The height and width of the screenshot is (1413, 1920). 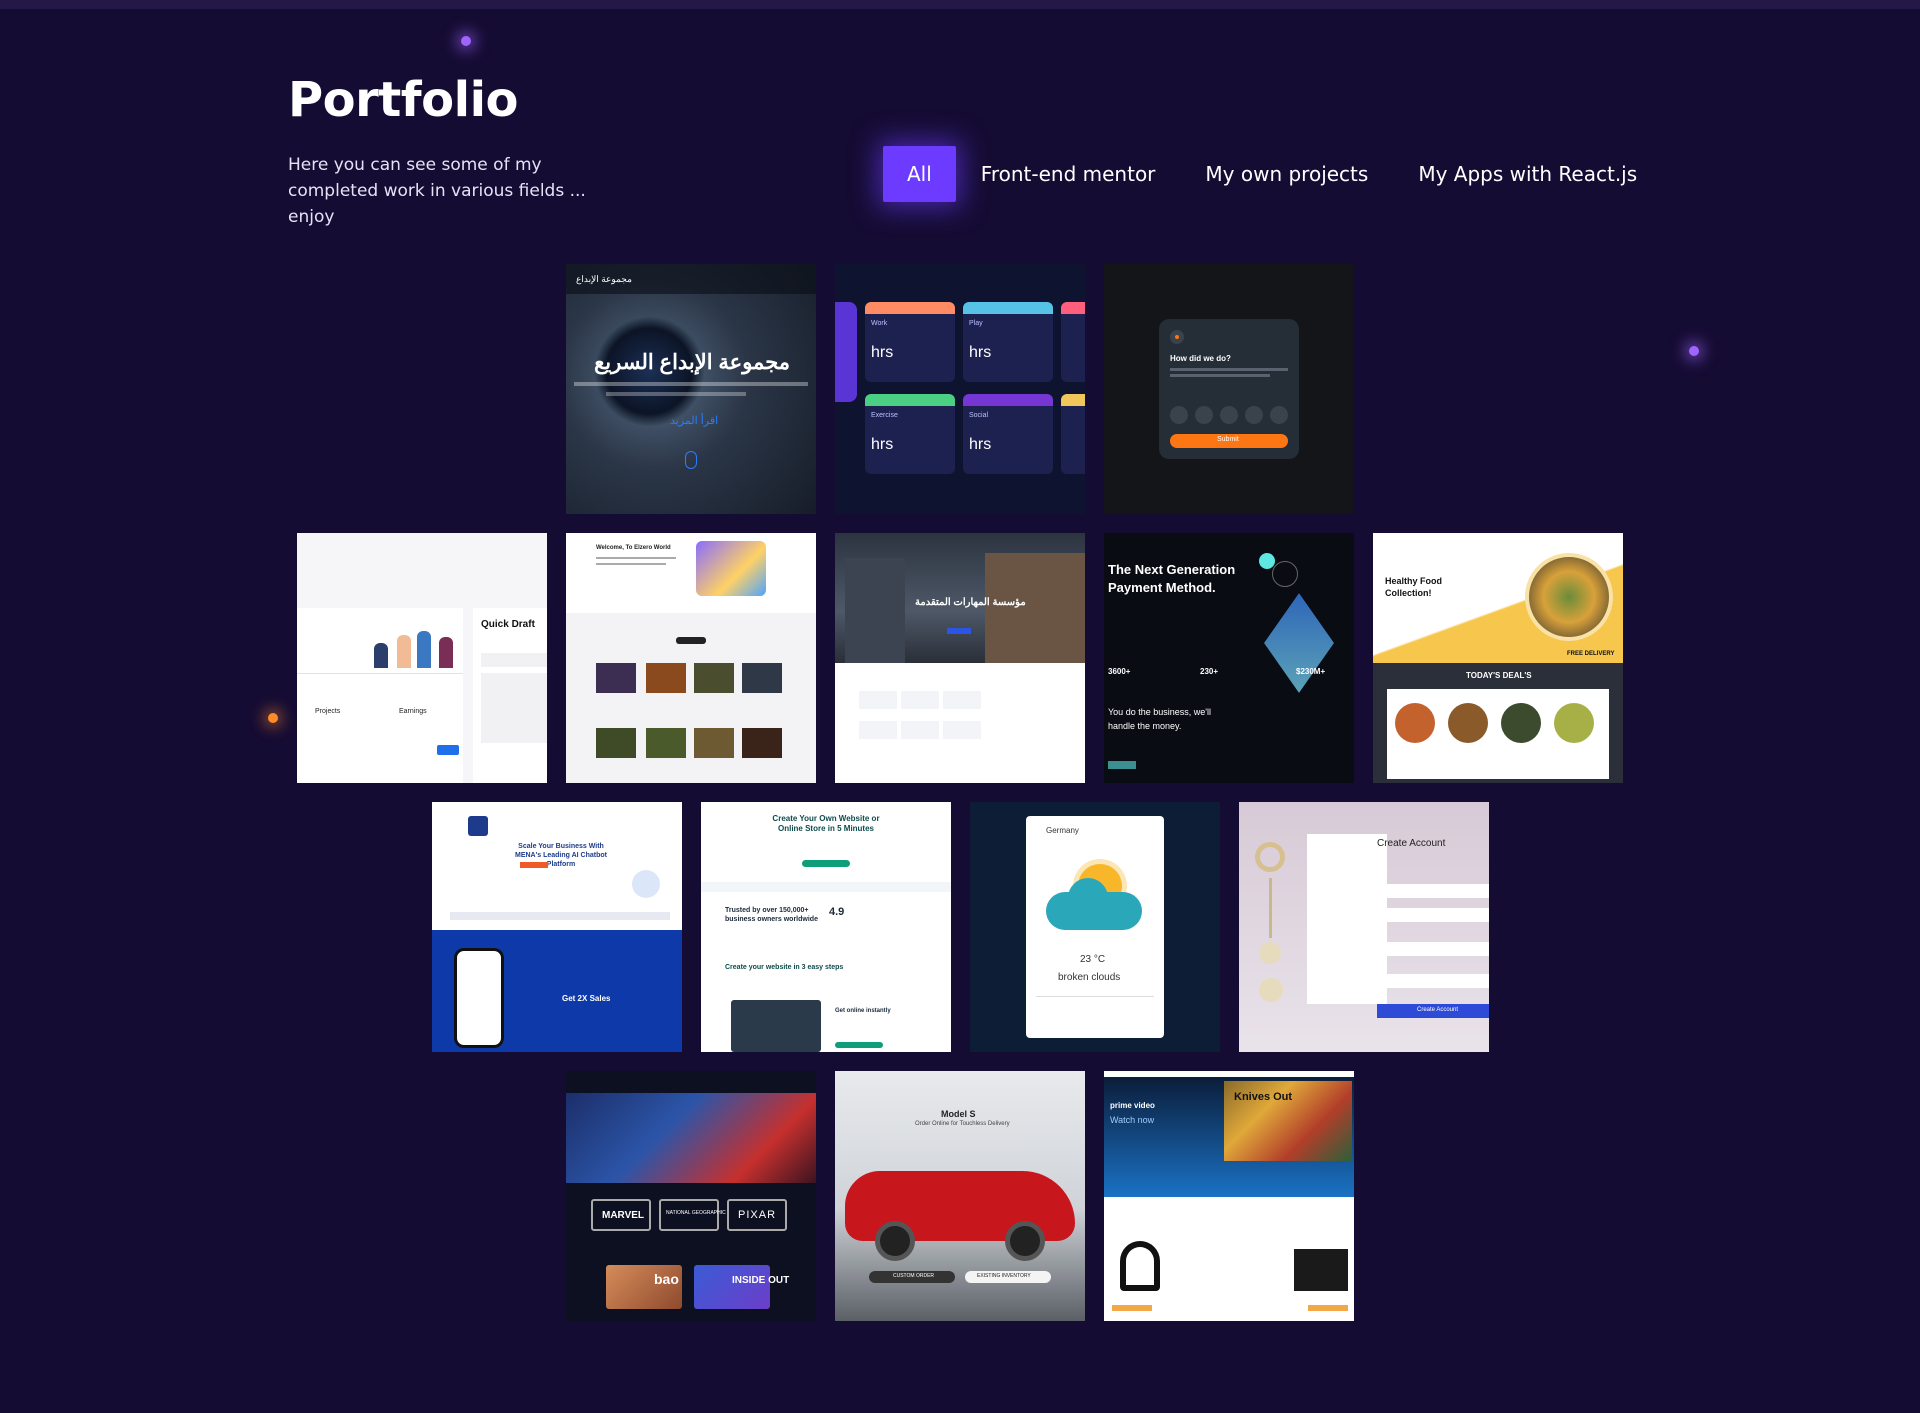 What do you see at coordinates (403, 100) in the screenshot?
I see `page-title: Portfolio` at bounding box center [403, 100].